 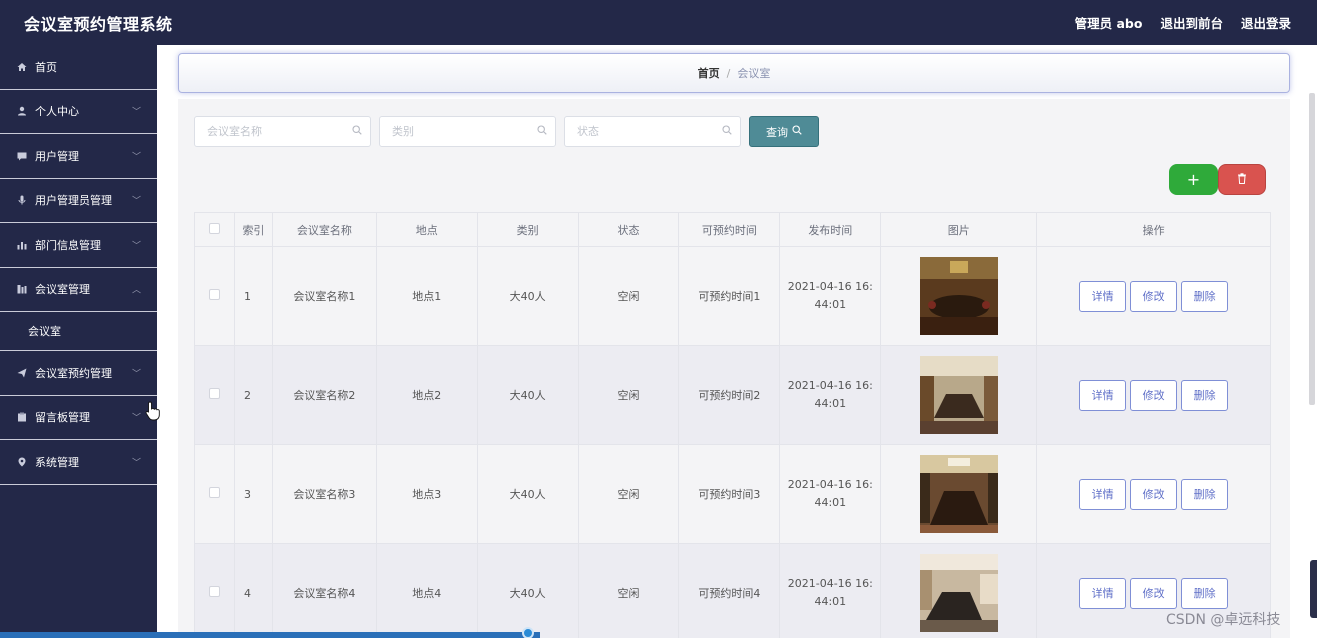 What do you see at coordinates (1191, 22) in the screenshot?
I see `exit-to-front-link: 退出到前台` at bounding box center [1191, 22].